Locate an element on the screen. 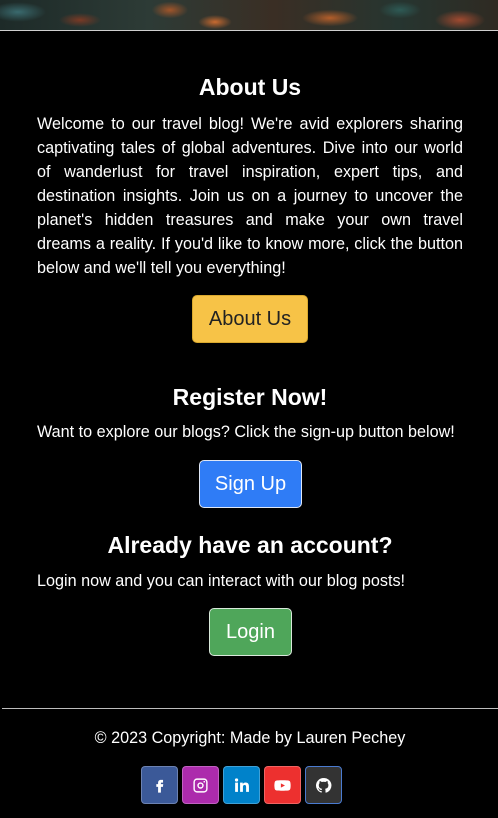  sign-up-button: Sign Up is located at coordinates (250, 484).